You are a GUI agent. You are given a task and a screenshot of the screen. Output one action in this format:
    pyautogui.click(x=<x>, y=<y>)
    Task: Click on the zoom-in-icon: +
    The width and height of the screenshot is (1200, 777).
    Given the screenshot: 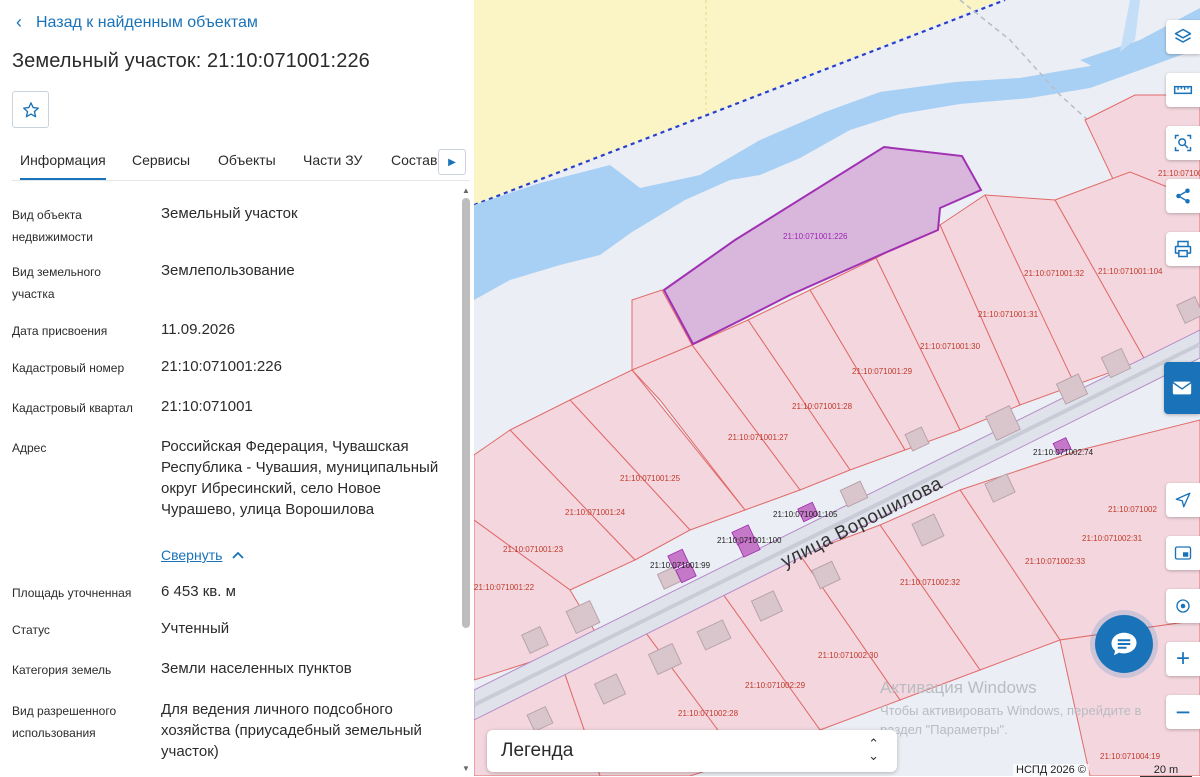 What is the action you would take?
    pyautogui.click(x=1182, y=658)
    